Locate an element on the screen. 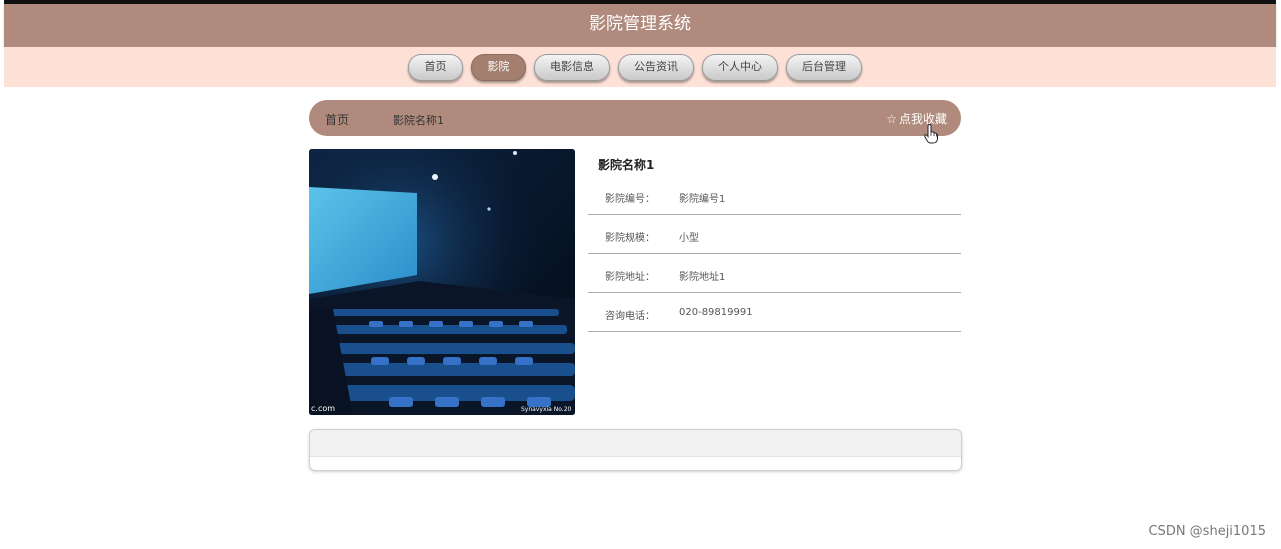 The width and height of the screenshot is (1281, 549). favorite-label: 点我收藏 is located at coordinates (922, 119).